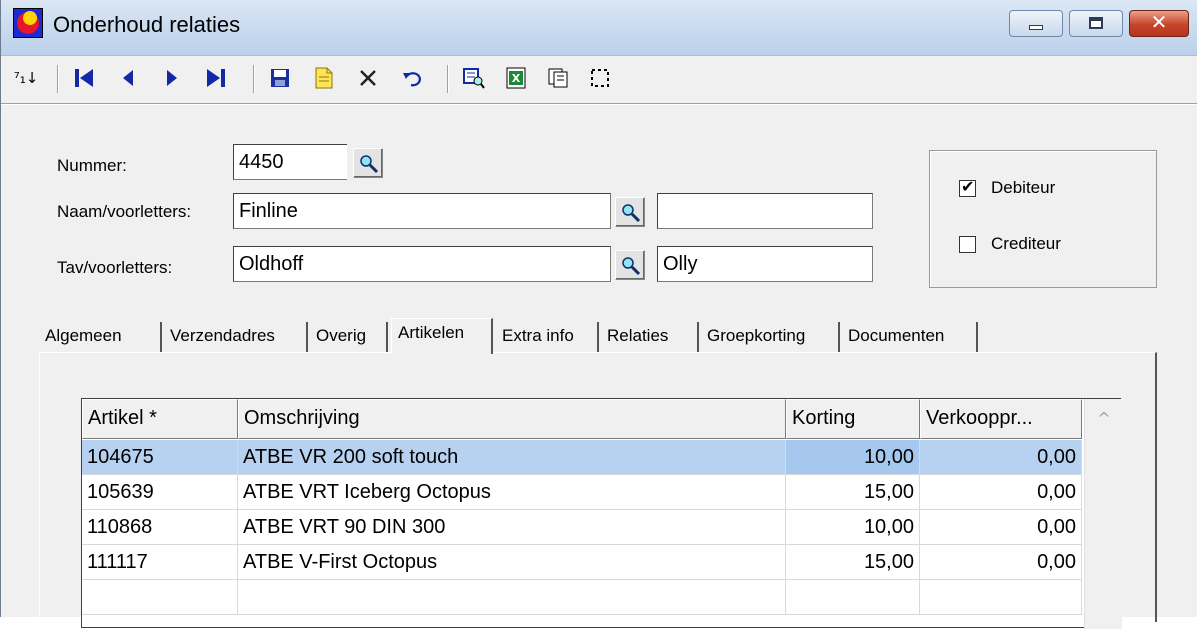 This screenshot has height=629, width=1197. What do you see at coordinates (1036, 23) in the screenshot?
I see `minimize-button` at bounding box center [1036, 23].